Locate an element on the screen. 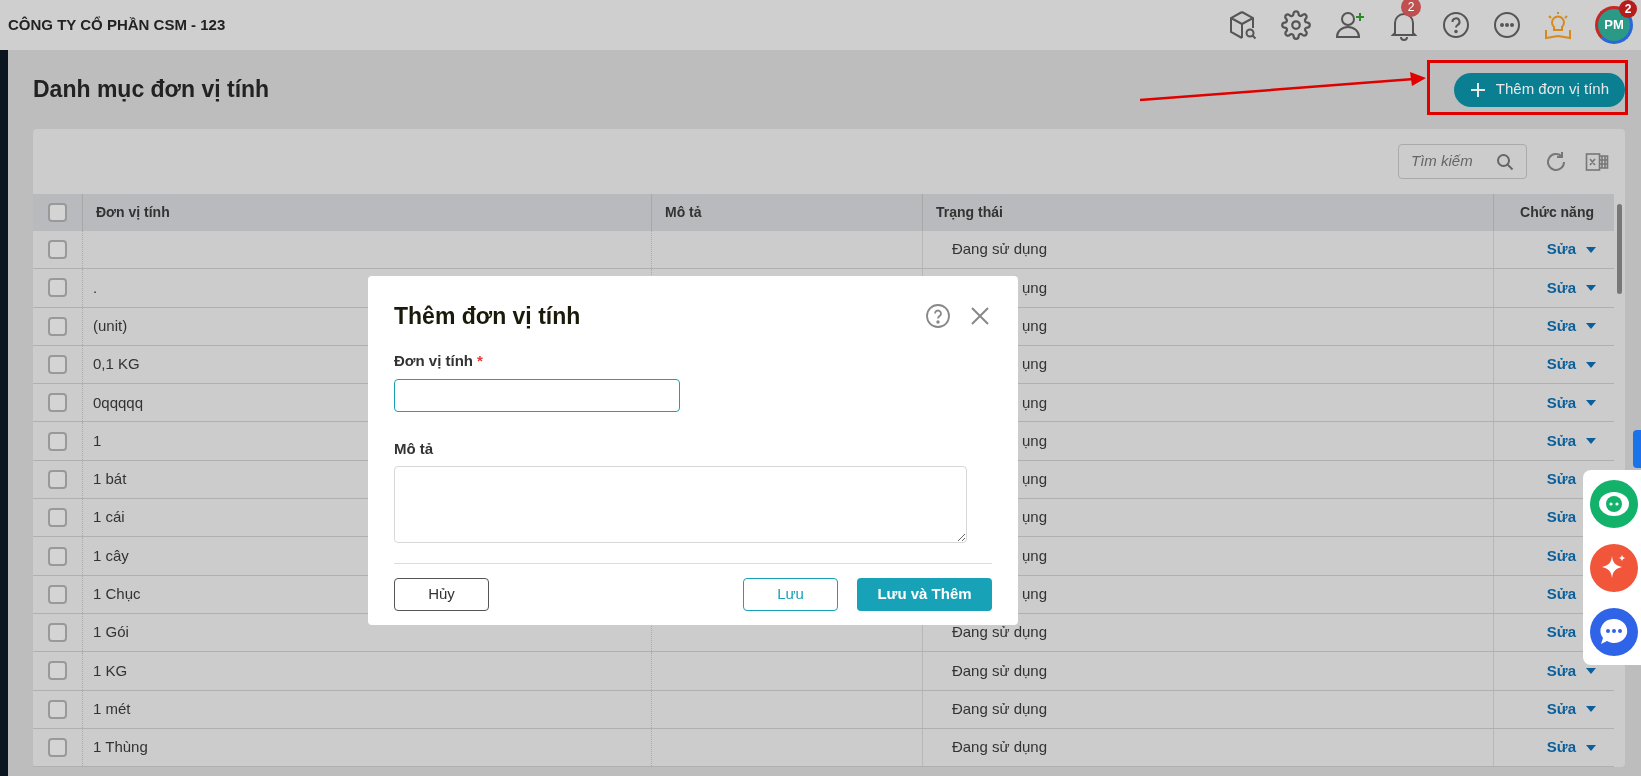 Image resolution: width=1641 pixels, height=776 pixels. table-cell-text: (unit) is located at coordinates (110, 326).